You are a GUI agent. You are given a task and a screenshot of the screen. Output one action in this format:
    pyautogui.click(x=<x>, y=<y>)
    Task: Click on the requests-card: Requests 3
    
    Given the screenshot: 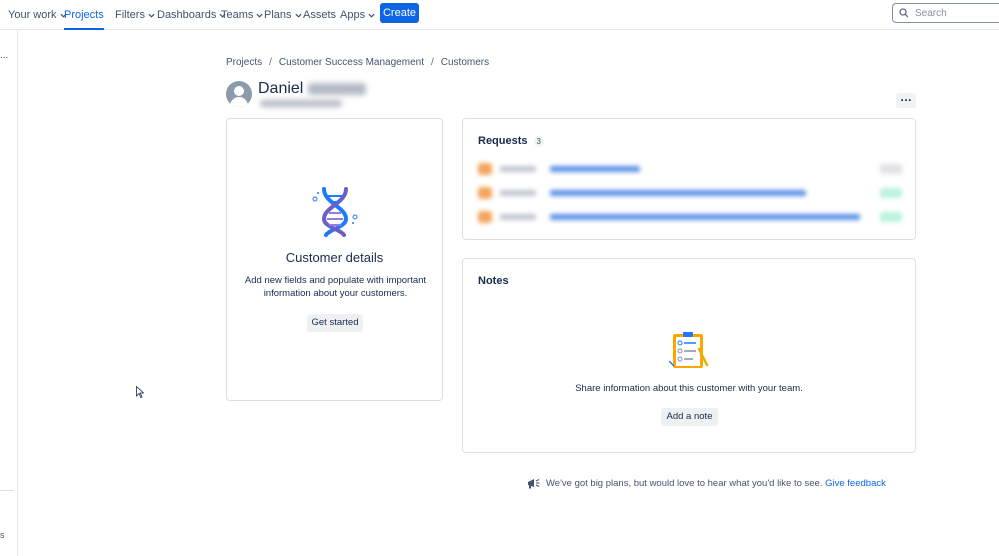 What is the action you would take?
    pyautogui.click(x=689, y=179)
    